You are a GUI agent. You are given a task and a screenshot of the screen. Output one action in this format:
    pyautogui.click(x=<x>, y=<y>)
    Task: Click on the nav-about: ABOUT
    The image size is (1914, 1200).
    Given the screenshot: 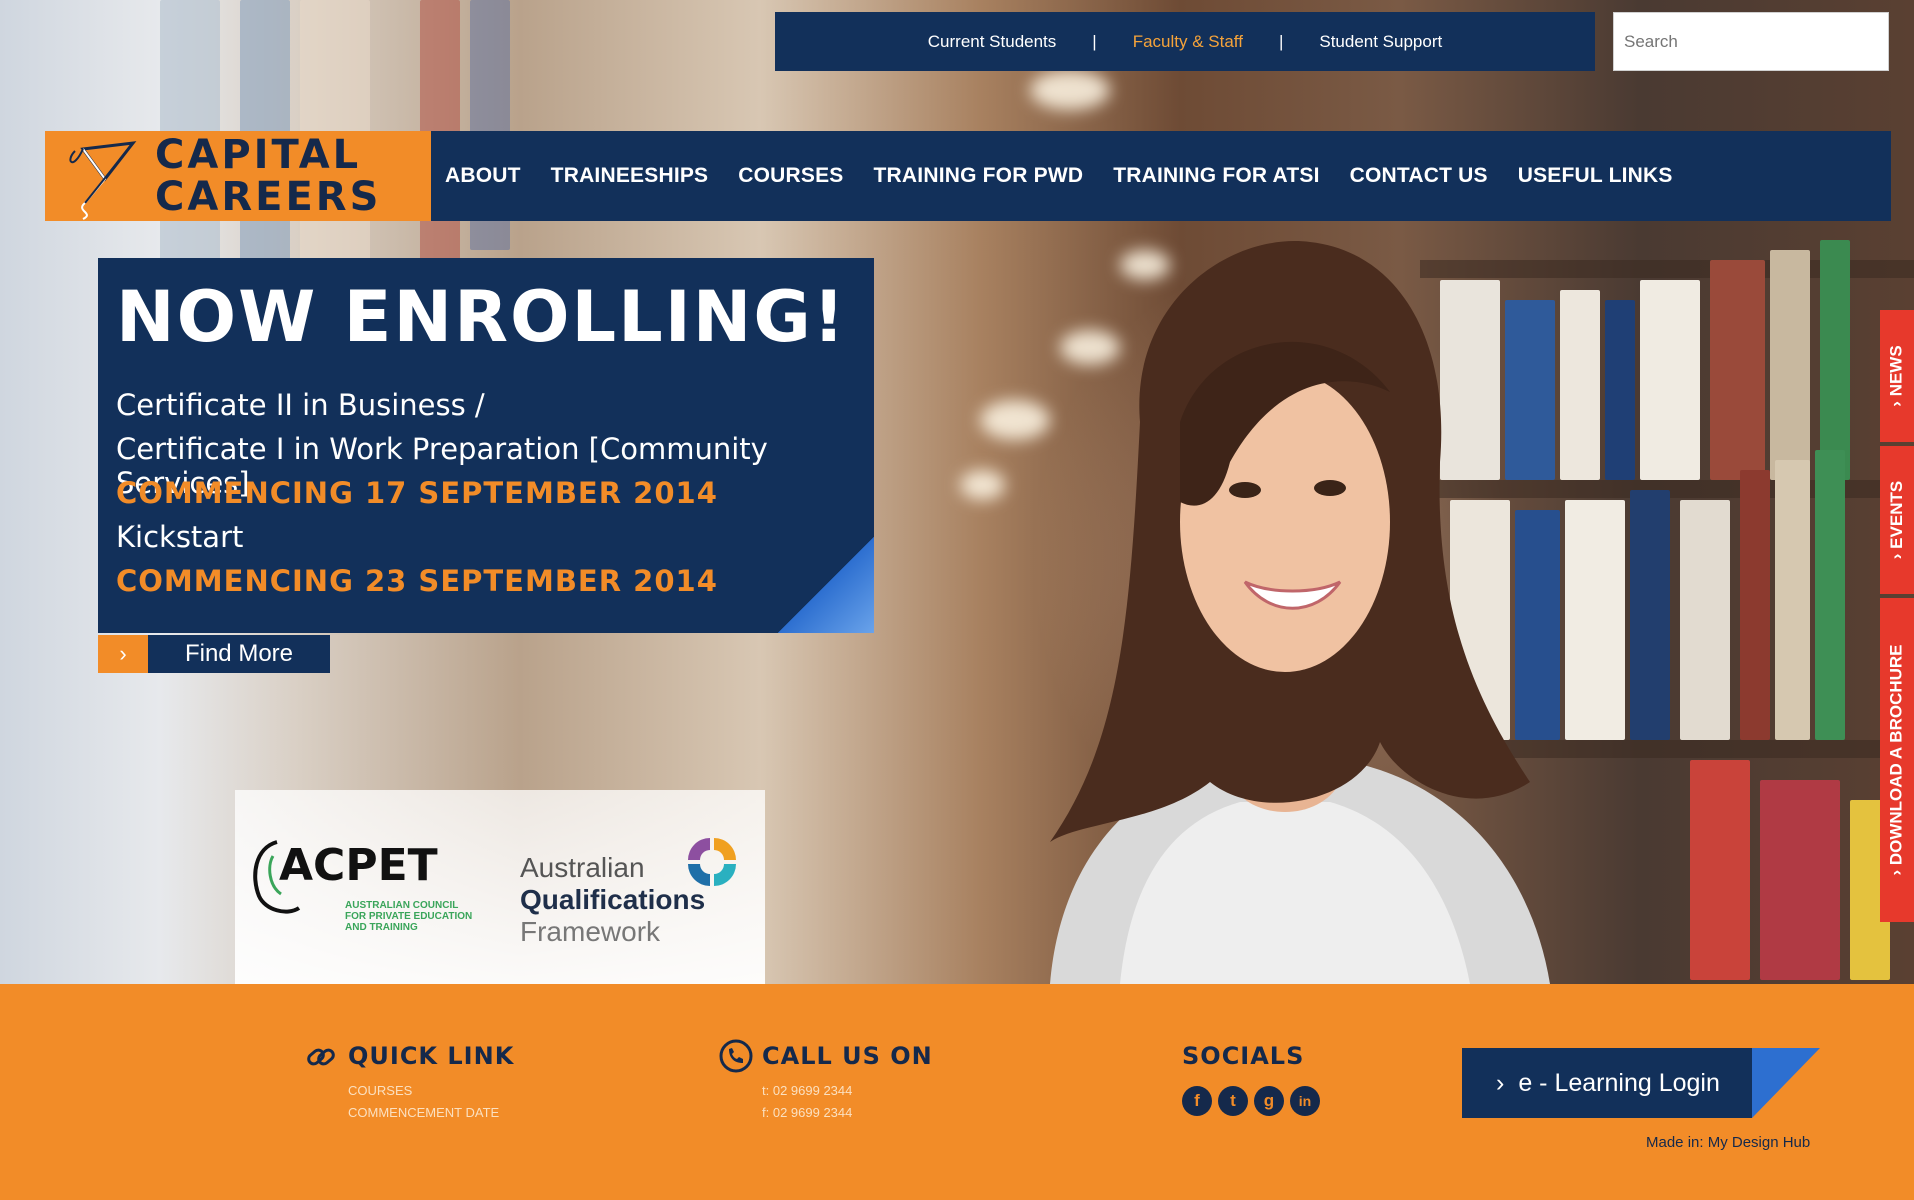 What is the action you would take?
    pyautogui.click(x=483, y=176)
    